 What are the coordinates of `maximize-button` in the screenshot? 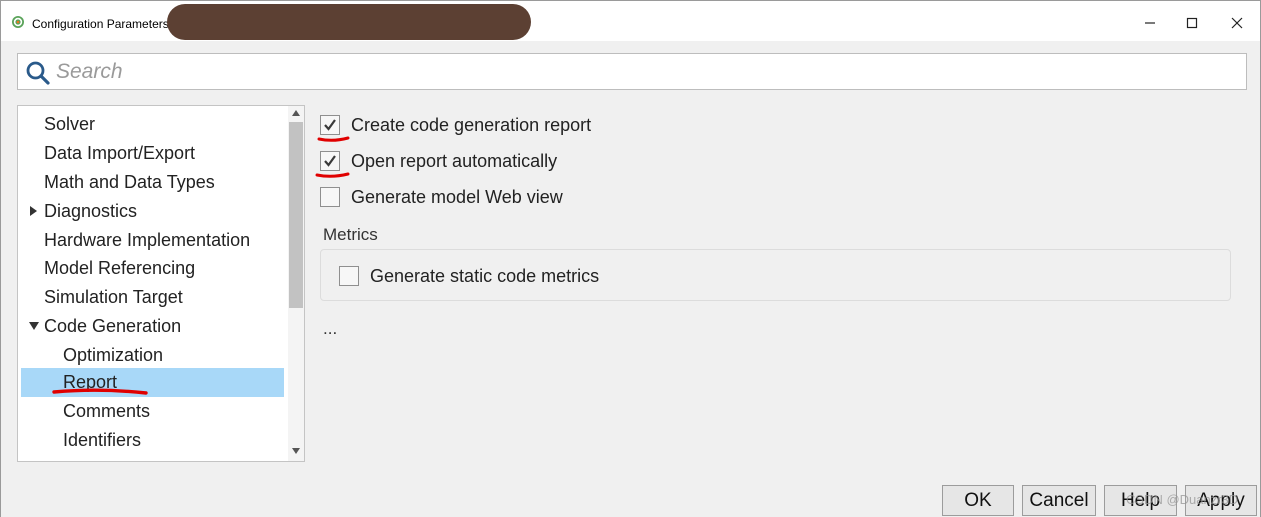 It's located at (1192, 23).